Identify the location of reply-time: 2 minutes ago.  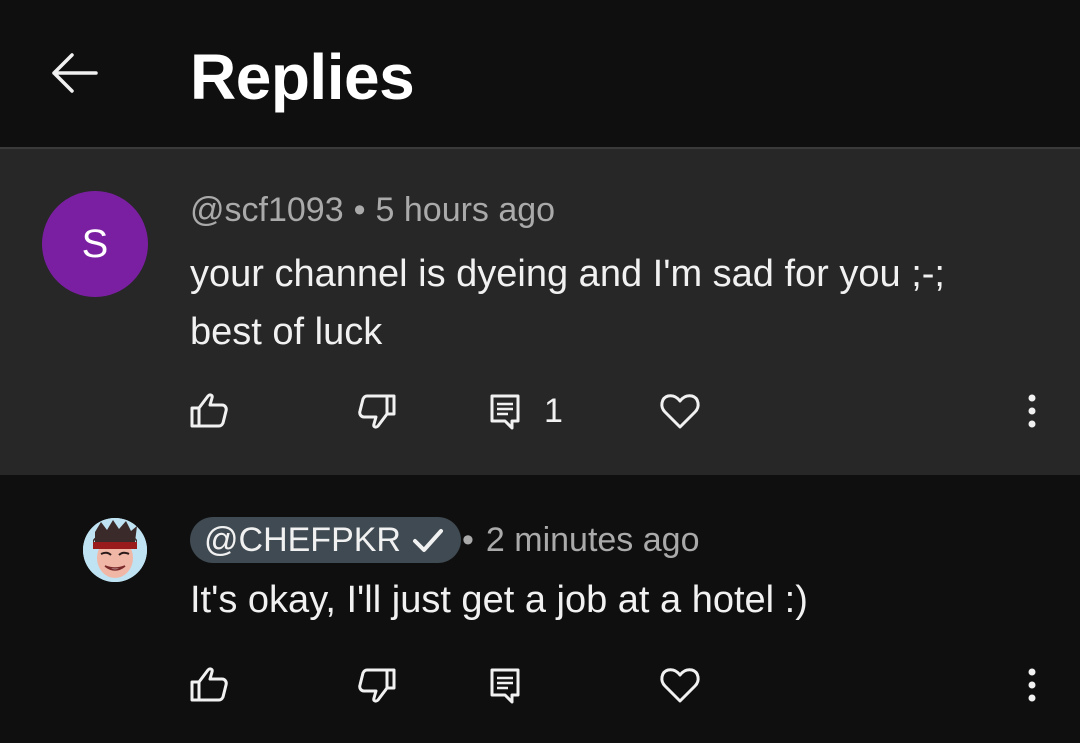
(592, 540).